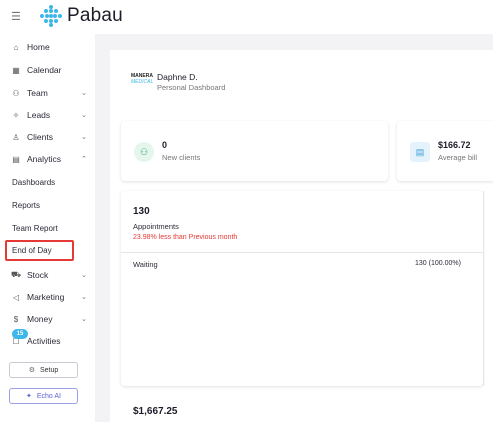 This screenshot has height=422, width=493. I want to click on user-name: Daphne D., so click(177, 77).